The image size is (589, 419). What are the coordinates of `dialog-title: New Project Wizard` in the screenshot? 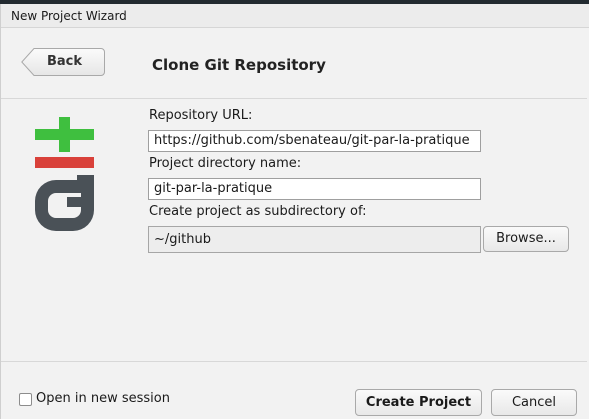 It's located at (69, 16).